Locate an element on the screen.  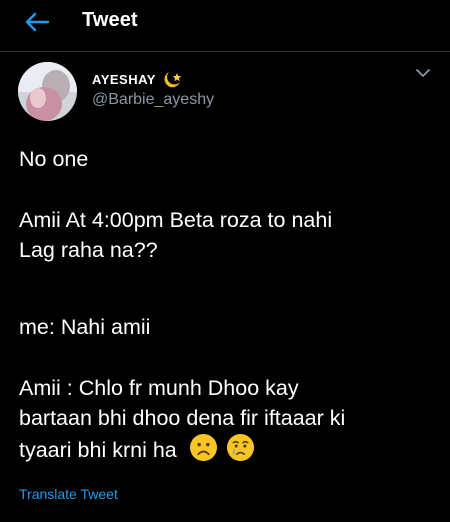
tweet-text-line: bartaan bhi dhoo dena fir iftaaar ki is located at coordinates (182, 418).